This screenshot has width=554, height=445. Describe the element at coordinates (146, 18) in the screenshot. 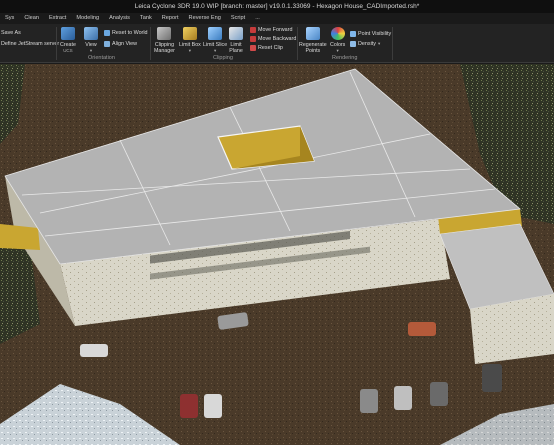

I see `tab-tank: Tank` at that location.